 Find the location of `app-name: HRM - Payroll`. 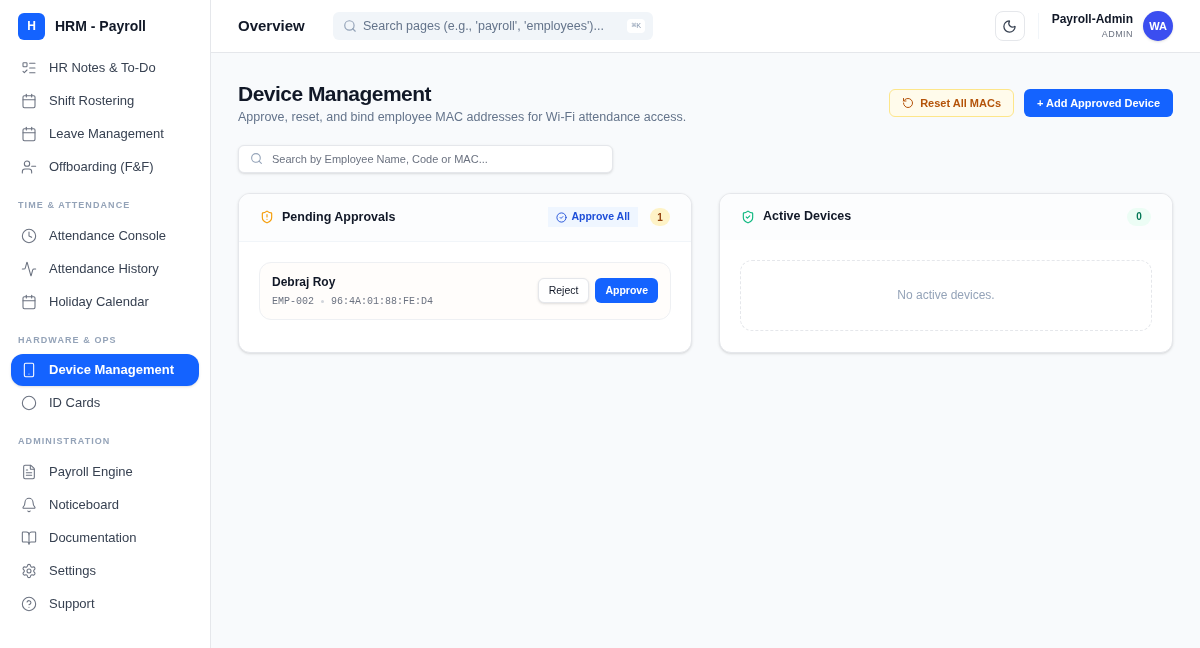

app-name: HRM - Payroll is located at coordinates (100, 26).